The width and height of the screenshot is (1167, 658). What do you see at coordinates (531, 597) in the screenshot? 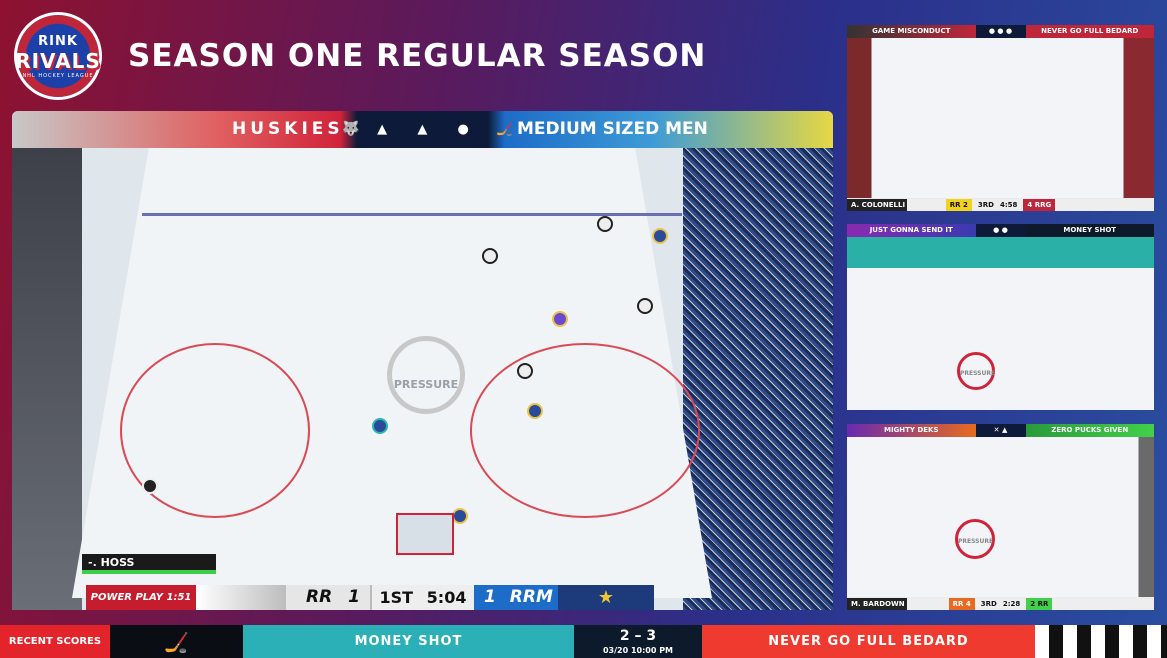
I see `away-abbr: RRM` at bounding box center [531, 597].